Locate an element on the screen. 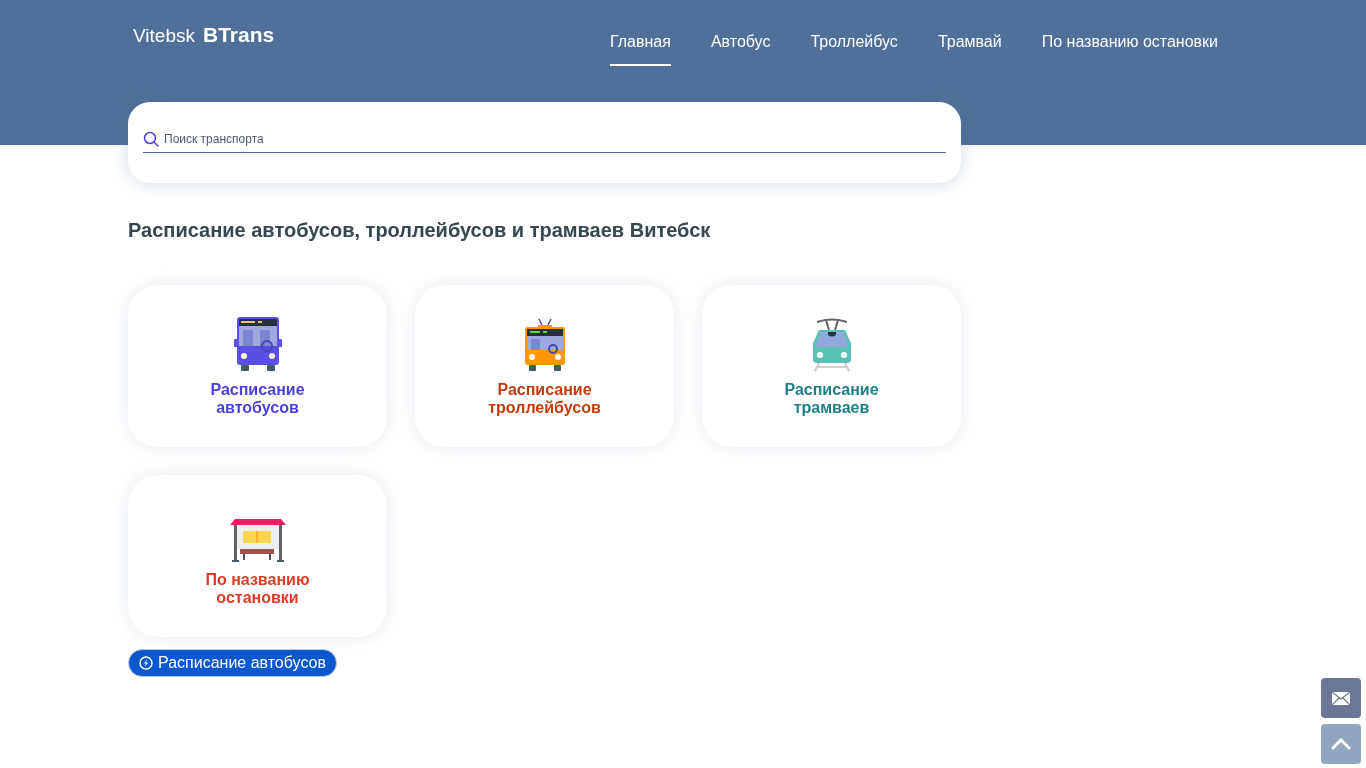  transport-card: По названию остановки is located at coordinates (257, 556).